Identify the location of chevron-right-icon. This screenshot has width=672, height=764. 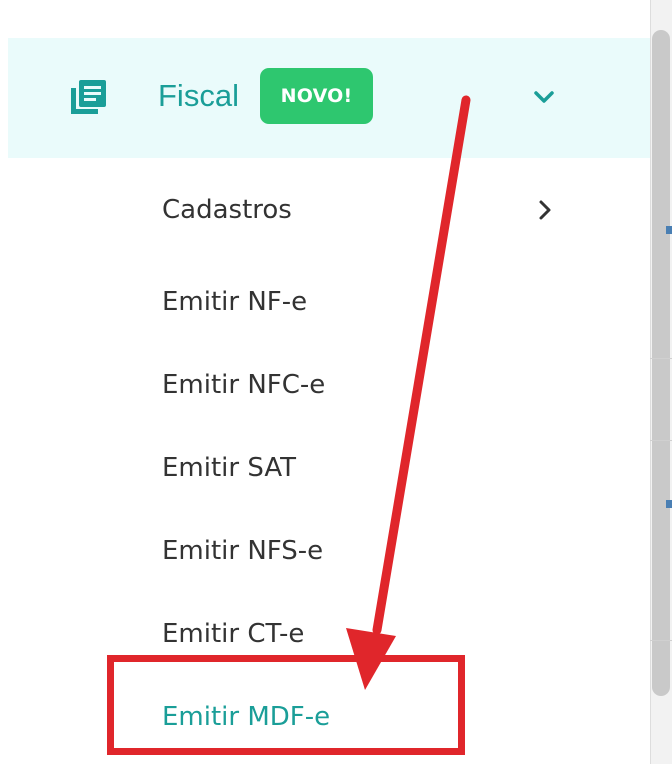
(545, 210).